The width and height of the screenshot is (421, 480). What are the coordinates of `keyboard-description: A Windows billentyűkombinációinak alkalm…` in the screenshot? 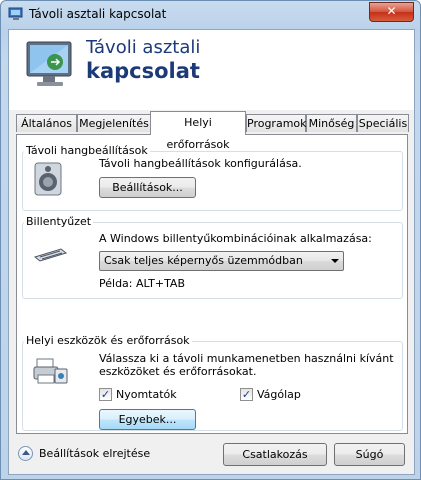 It's located at (235, 238).